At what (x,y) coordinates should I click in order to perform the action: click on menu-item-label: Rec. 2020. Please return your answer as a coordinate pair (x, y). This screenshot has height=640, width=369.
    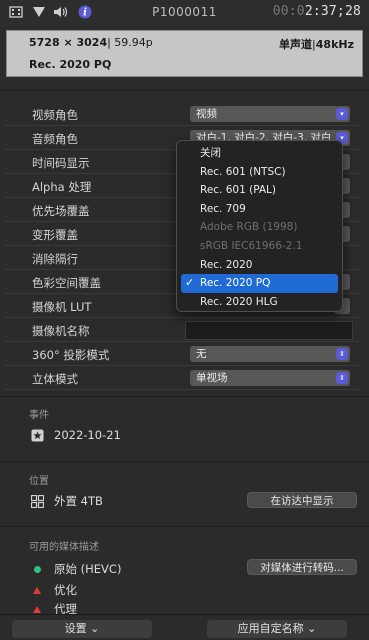
    Looking at the image, I should click on (226, 264).